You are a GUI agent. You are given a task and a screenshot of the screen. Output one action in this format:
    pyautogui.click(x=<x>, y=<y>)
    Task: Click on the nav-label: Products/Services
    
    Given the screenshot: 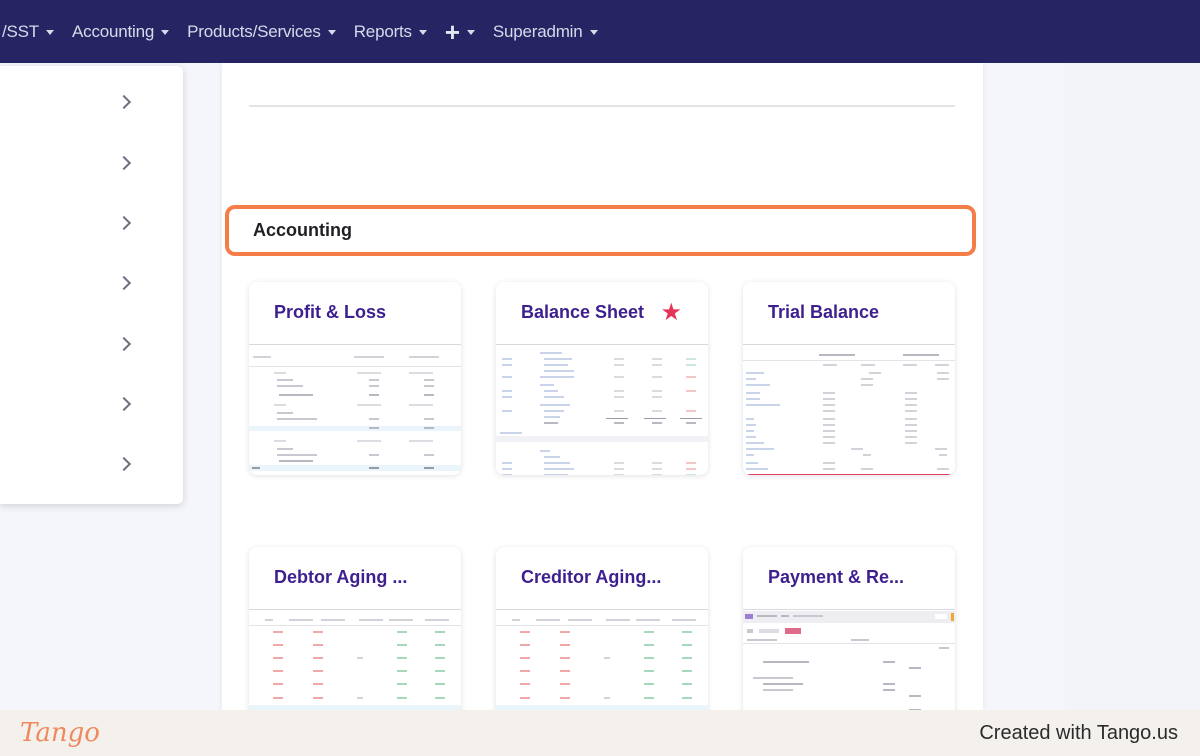 What is the action you would take?
    pyautogui.click(x=254, y=31)
    